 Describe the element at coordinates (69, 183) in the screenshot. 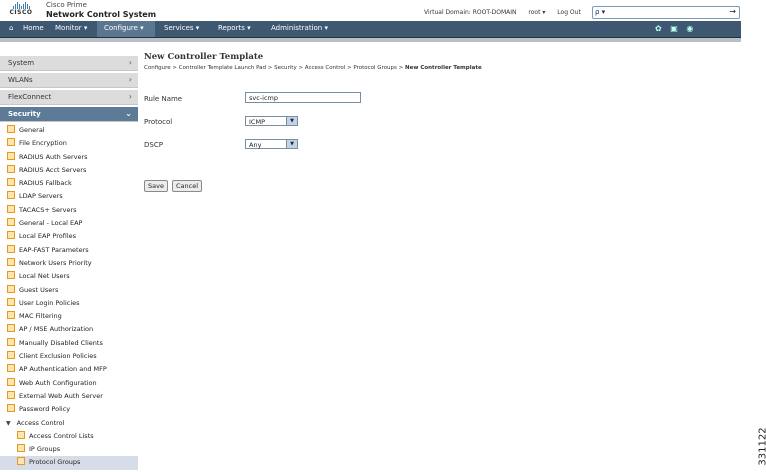

I see `sidebar-item: RADIUS Fallback` at that location.